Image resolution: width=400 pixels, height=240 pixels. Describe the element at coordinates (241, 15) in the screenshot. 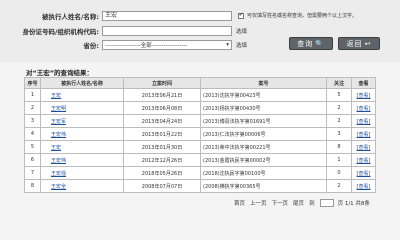

I see `name-only-checkbox: ✔` at that location.